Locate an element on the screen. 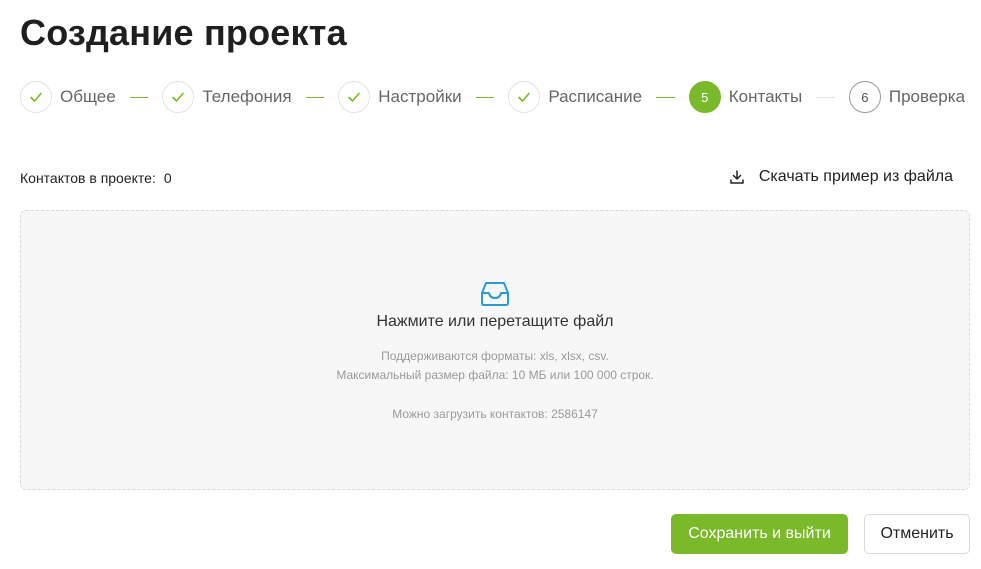  step-settings: Настройки is located at coordinates (400, 97).